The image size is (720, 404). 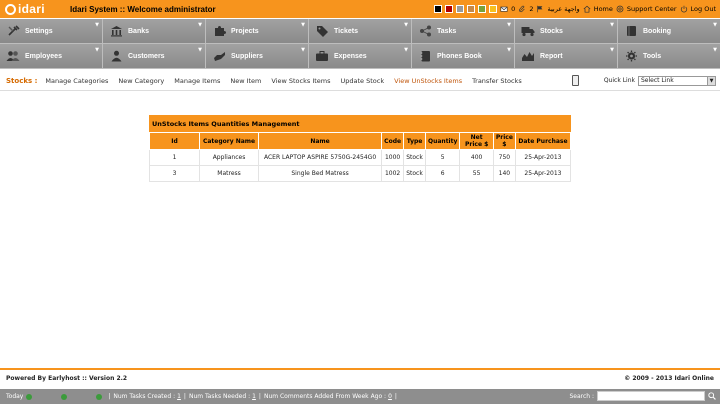 I want to click on logo-mark-icon, so click(x=10, y=9).